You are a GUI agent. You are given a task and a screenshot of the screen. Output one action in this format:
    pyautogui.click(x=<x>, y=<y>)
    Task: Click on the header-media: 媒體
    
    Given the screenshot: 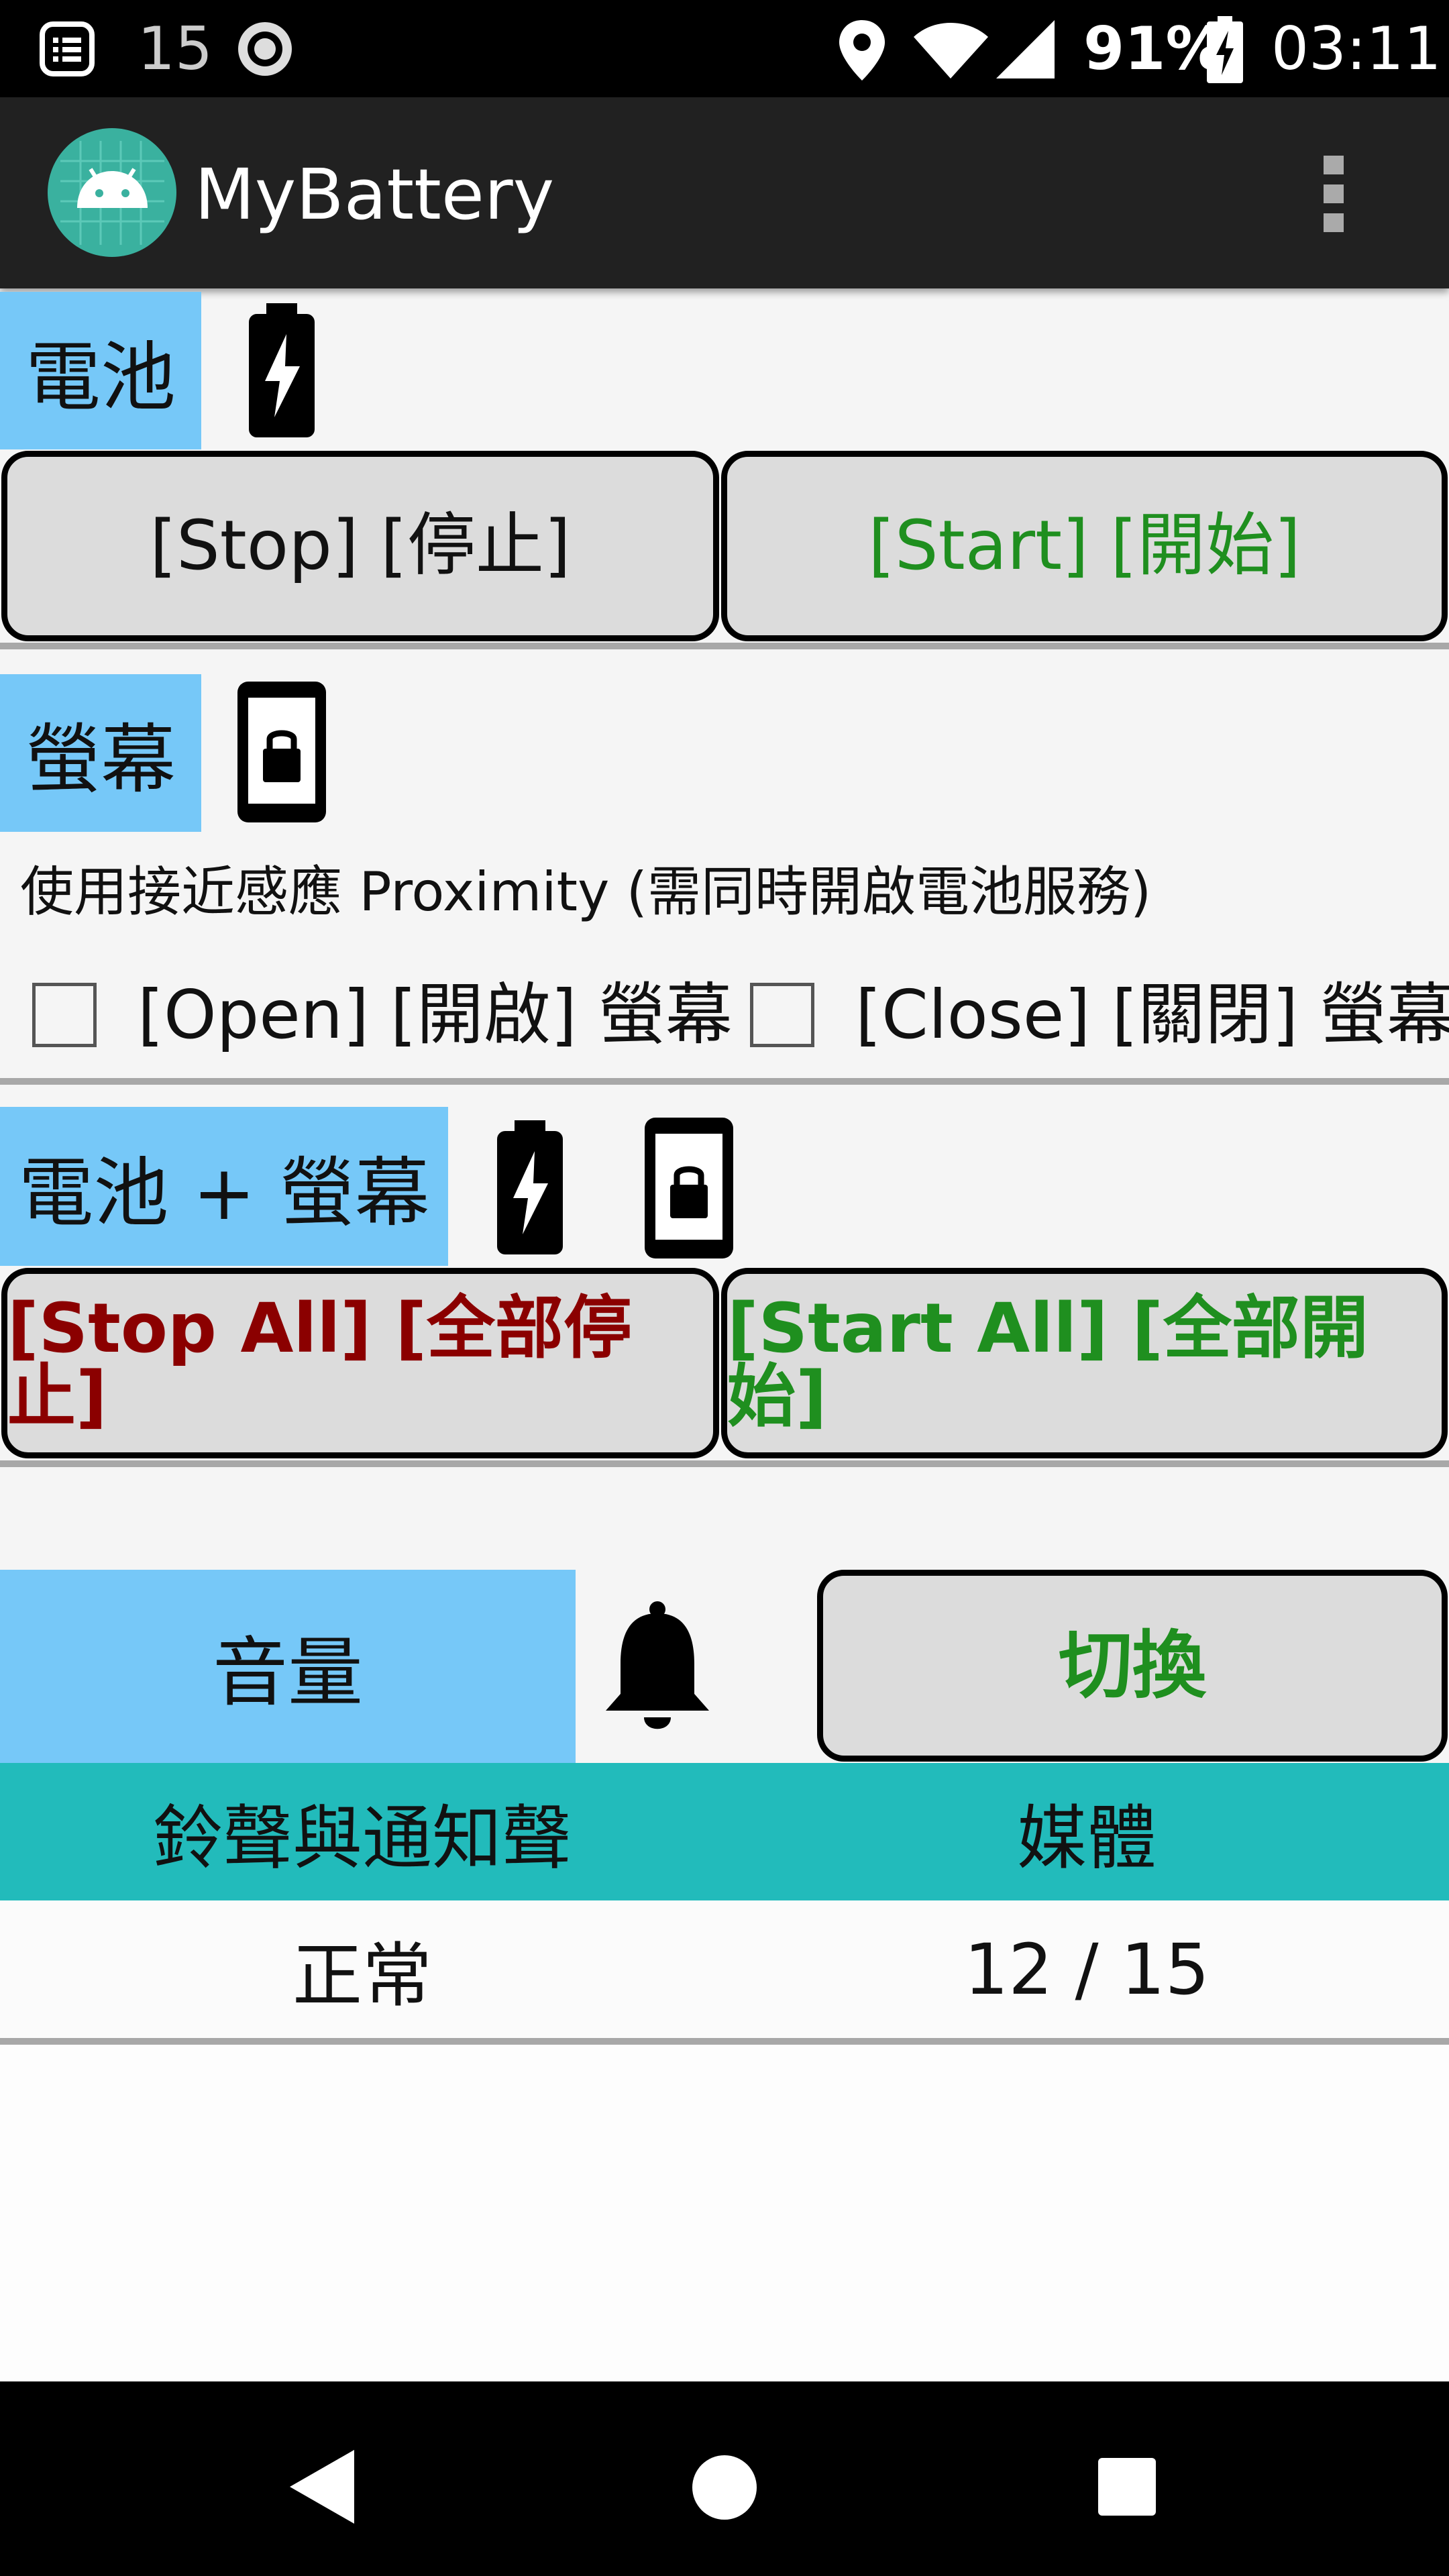 What is the action you would take?
    pyautogui.click(x=1086, y=1838)
    